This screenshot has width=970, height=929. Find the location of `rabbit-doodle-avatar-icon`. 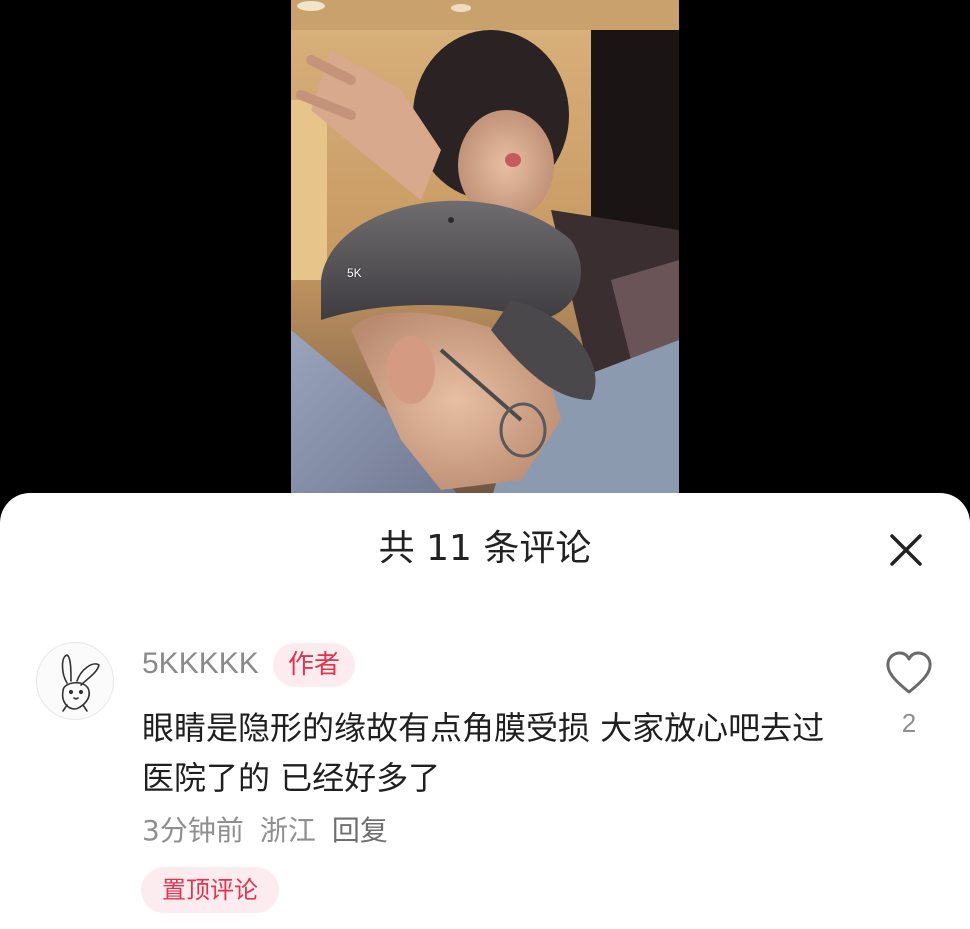

rabbit-doodle-avatar-icon is located at coordinates (80, 683).